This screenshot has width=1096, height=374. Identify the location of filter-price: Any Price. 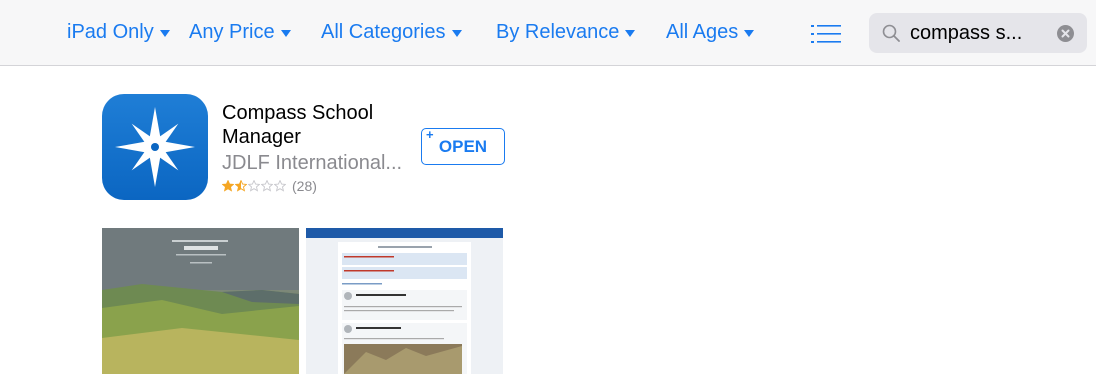
(240, 32).